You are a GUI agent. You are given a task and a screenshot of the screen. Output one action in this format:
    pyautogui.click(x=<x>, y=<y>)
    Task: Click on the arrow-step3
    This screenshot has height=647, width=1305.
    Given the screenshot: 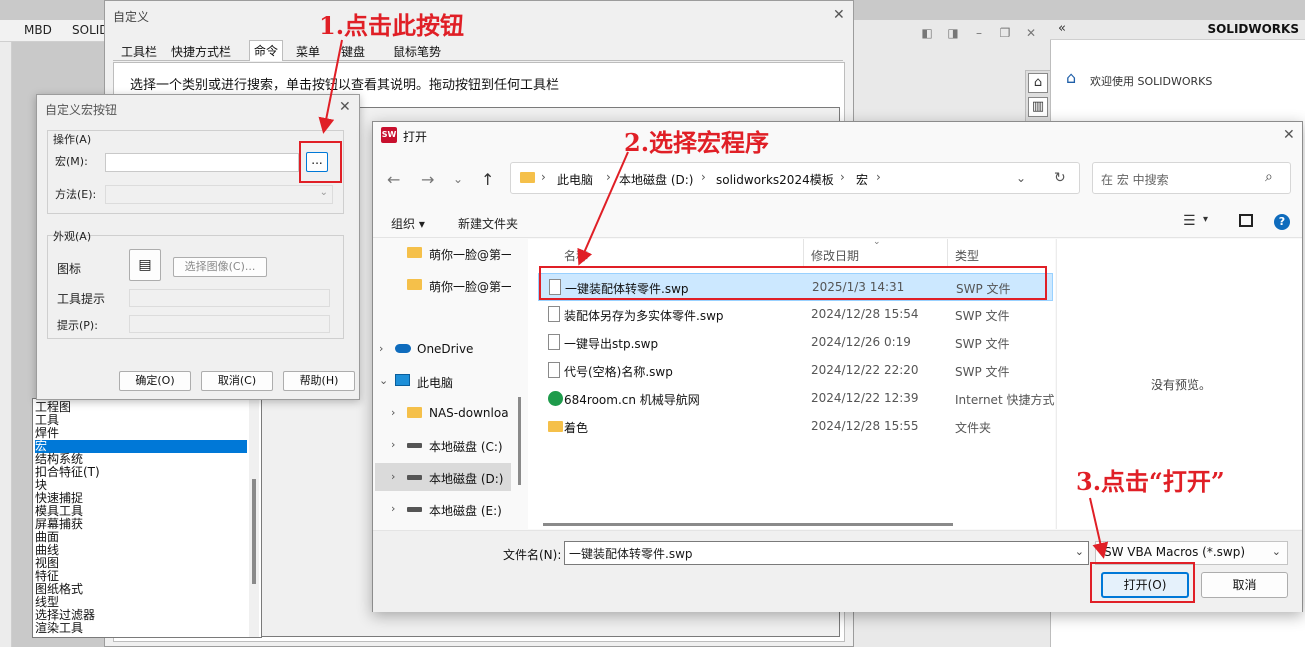 What is the action you would take?
    pyautogui.click(x=1099, y=528)
    